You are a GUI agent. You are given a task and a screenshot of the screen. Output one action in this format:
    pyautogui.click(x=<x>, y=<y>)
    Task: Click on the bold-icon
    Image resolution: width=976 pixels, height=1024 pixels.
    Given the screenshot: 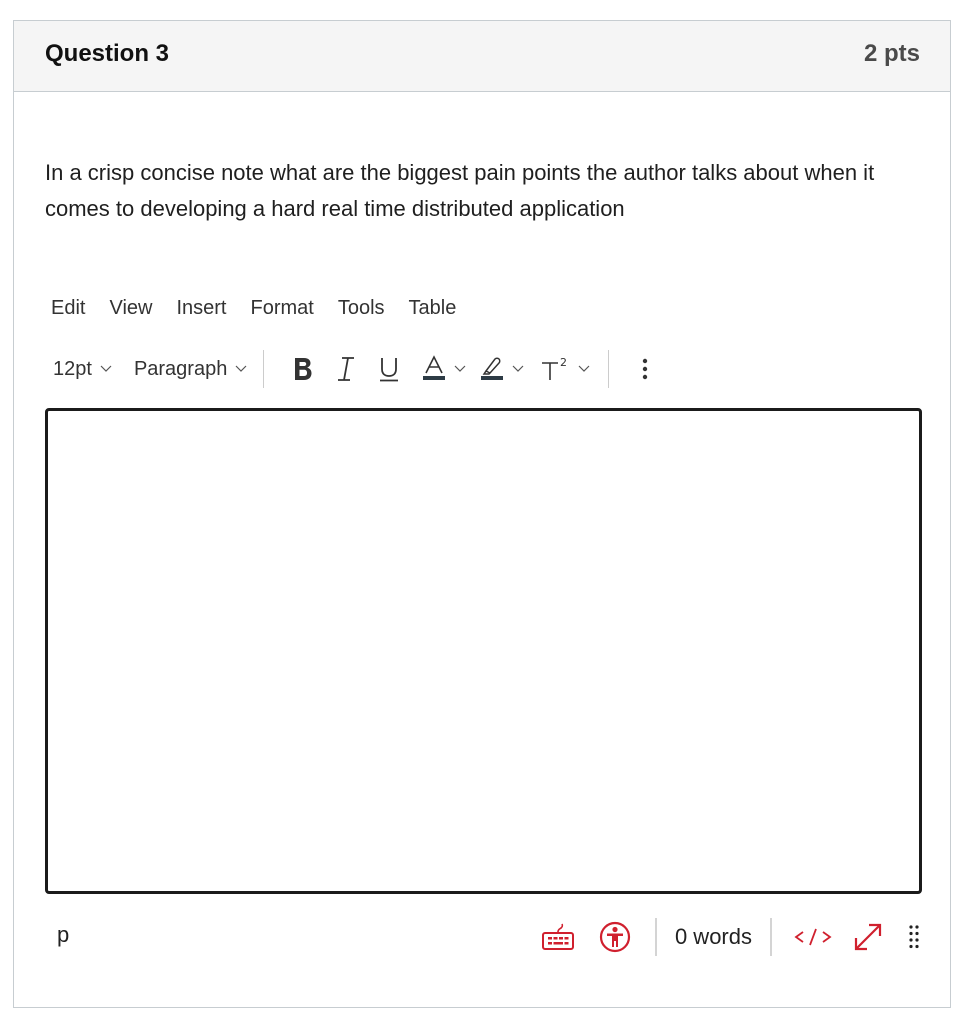 What is the action you would take?
    pyautogui.click(x=303, y=369)
    